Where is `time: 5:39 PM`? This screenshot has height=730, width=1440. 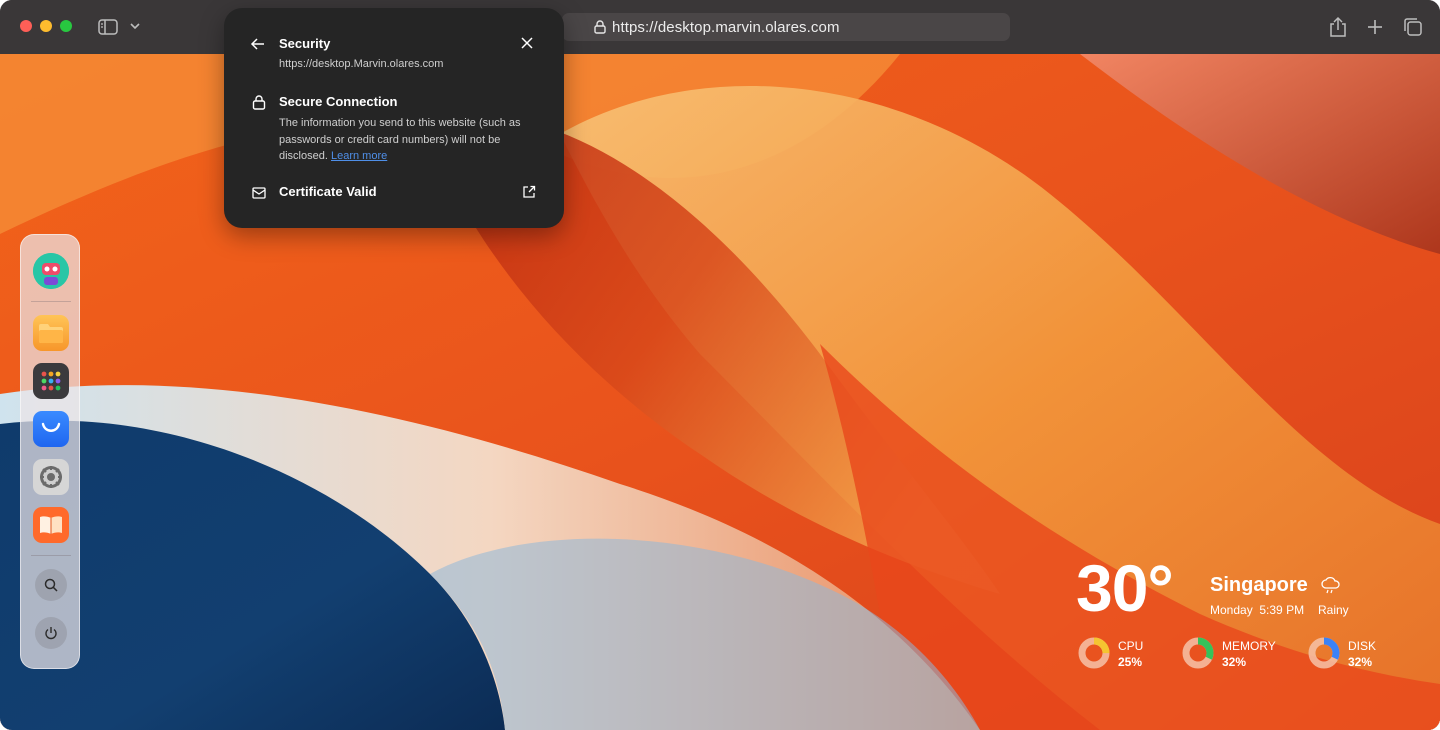
time: 5:39 PM is located at coordinates (1282, 610).